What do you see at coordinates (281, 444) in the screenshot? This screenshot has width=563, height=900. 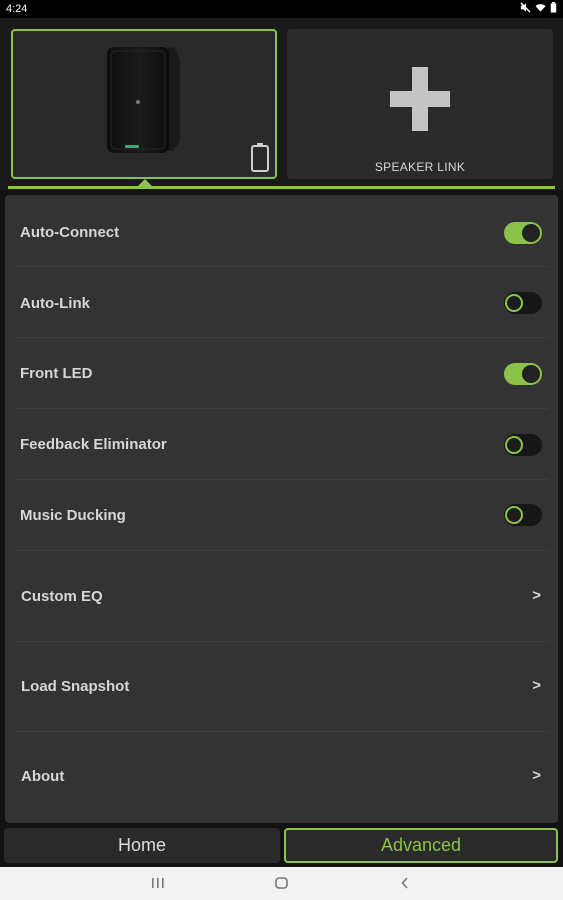 I see `setting-row-feedback-eliminator: Feedback Eliminator` at bounding box center [281, 444].